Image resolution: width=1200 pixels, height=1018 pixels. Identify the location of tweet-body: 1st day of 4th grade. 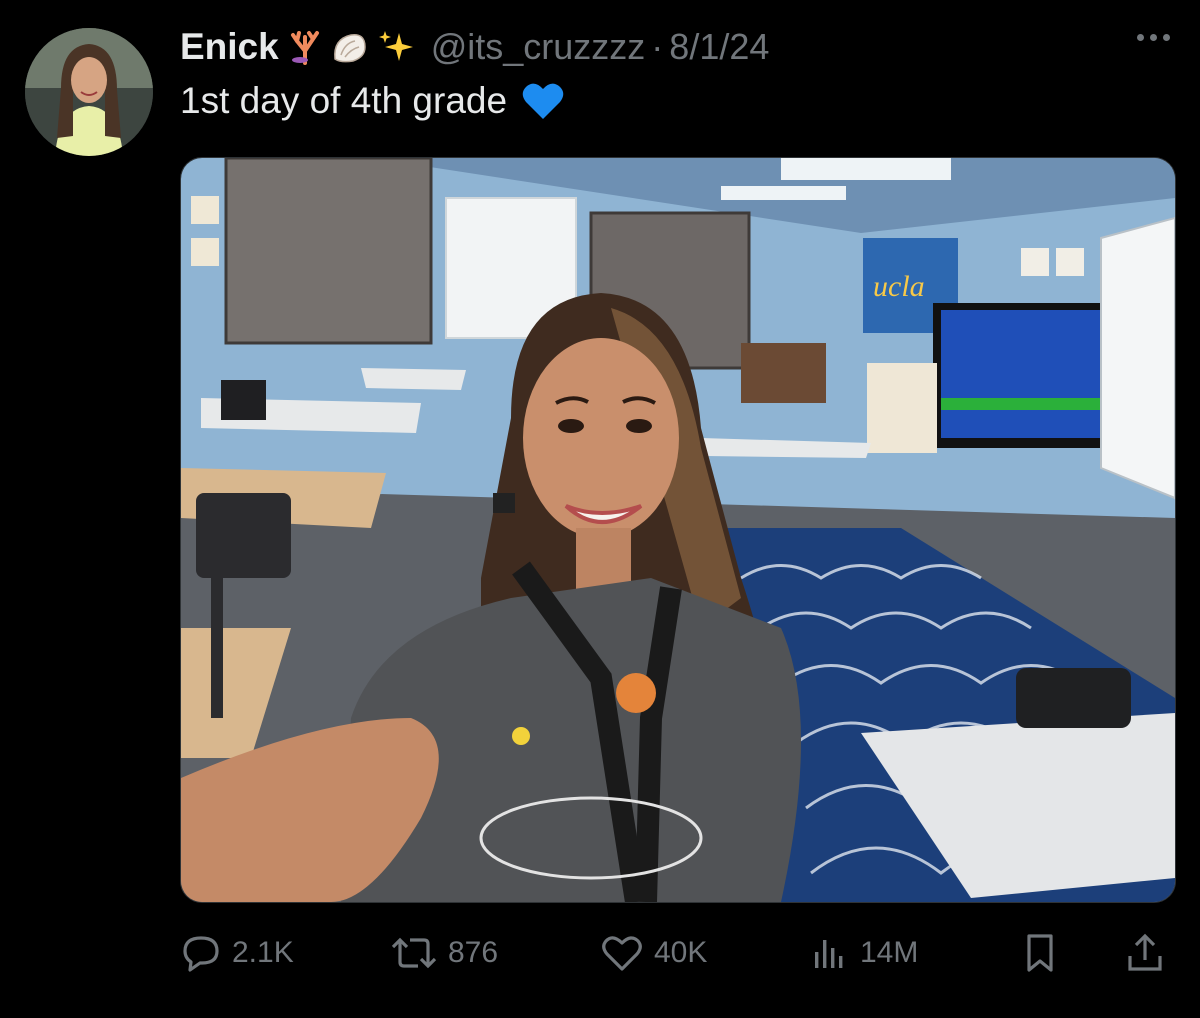
(372, 101).